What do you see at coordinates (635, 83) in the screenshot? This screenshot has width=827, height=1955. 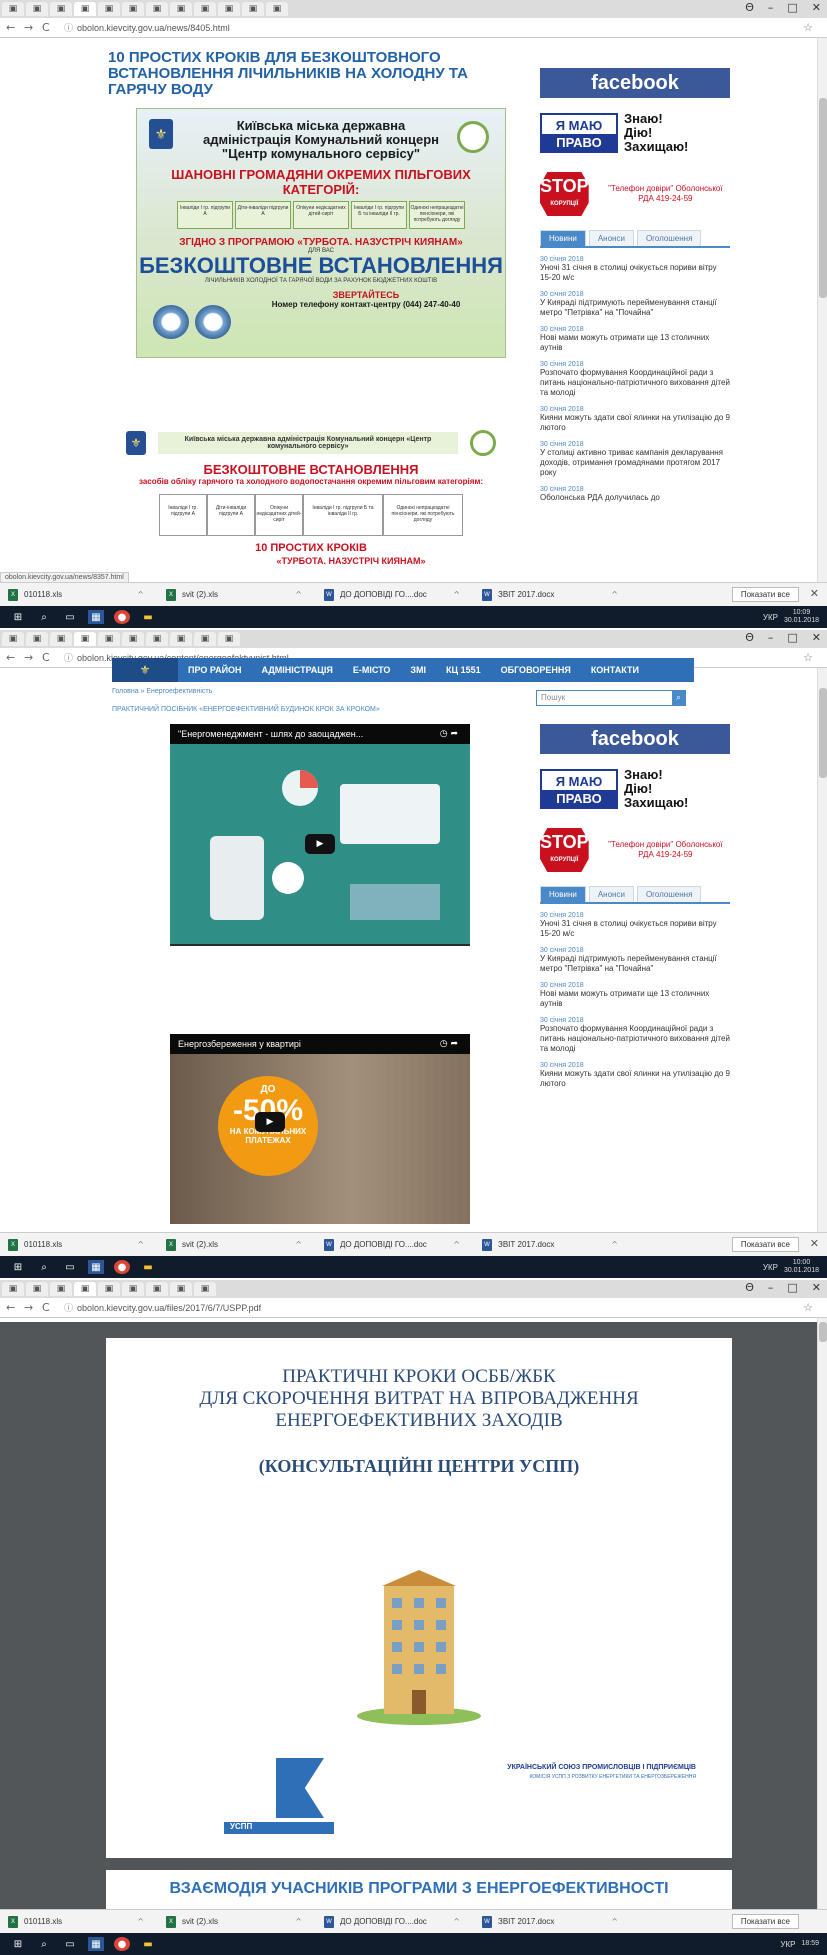 I see `facebook-banner: facebook` at bounding box center [635, 83].